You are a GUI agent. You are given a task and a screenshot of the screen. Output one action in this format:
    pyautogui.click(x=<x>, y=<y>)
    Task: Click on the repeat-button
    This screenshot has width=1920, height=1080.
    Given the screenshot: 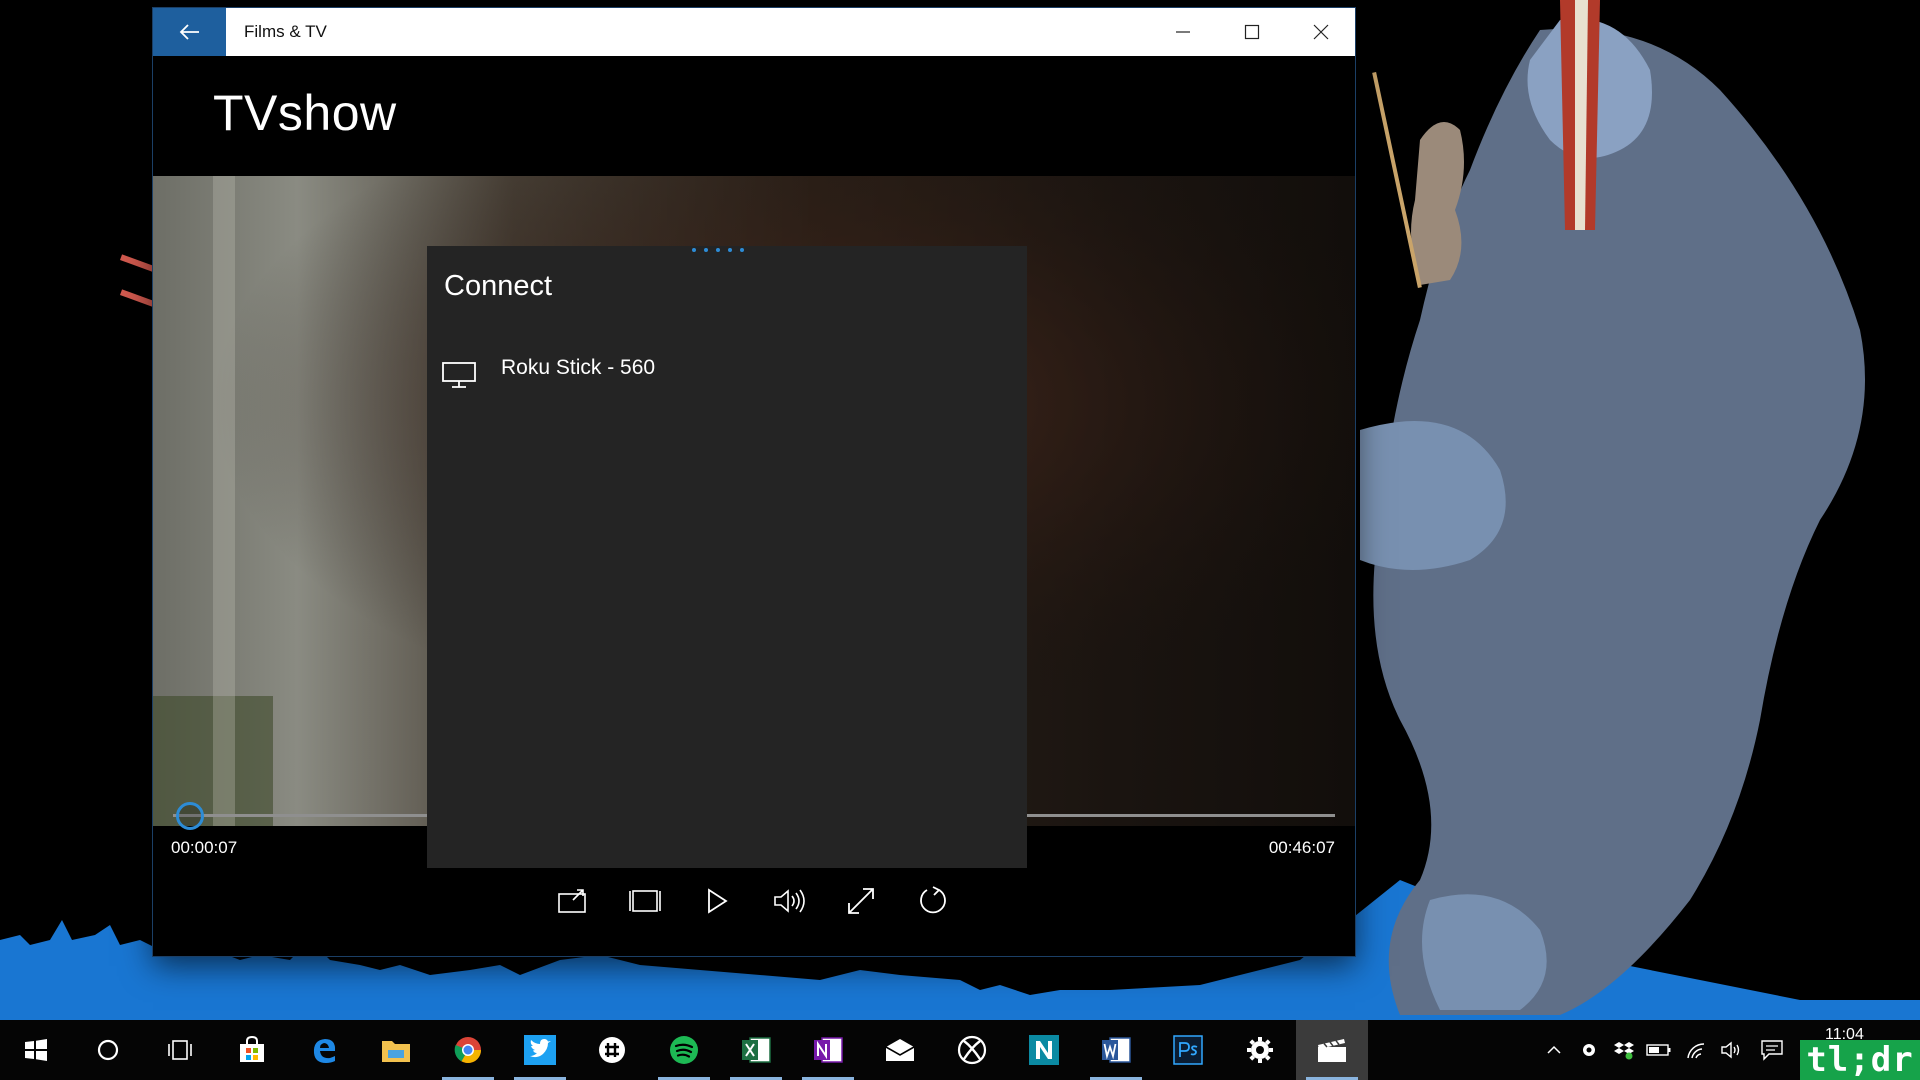 What is the action you would take?
    pyautogui.click(x=933, y=901)
    